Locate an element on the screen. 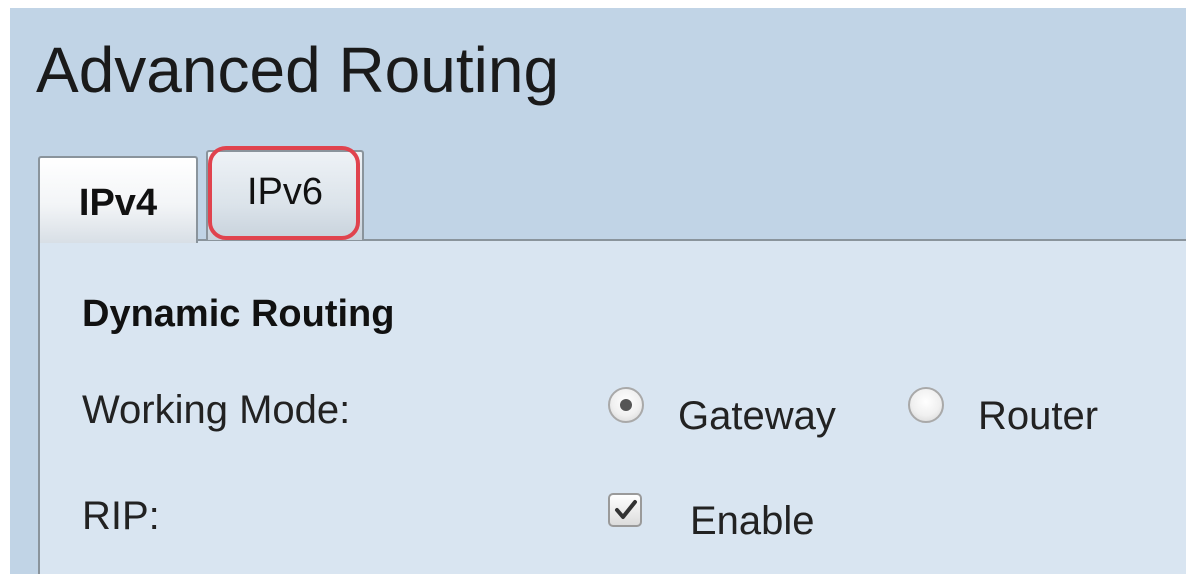 This screenshot has height=574, width=1186. section-title-dynamic-routing: Dynamic Routing is located at coordinates (238, 314).